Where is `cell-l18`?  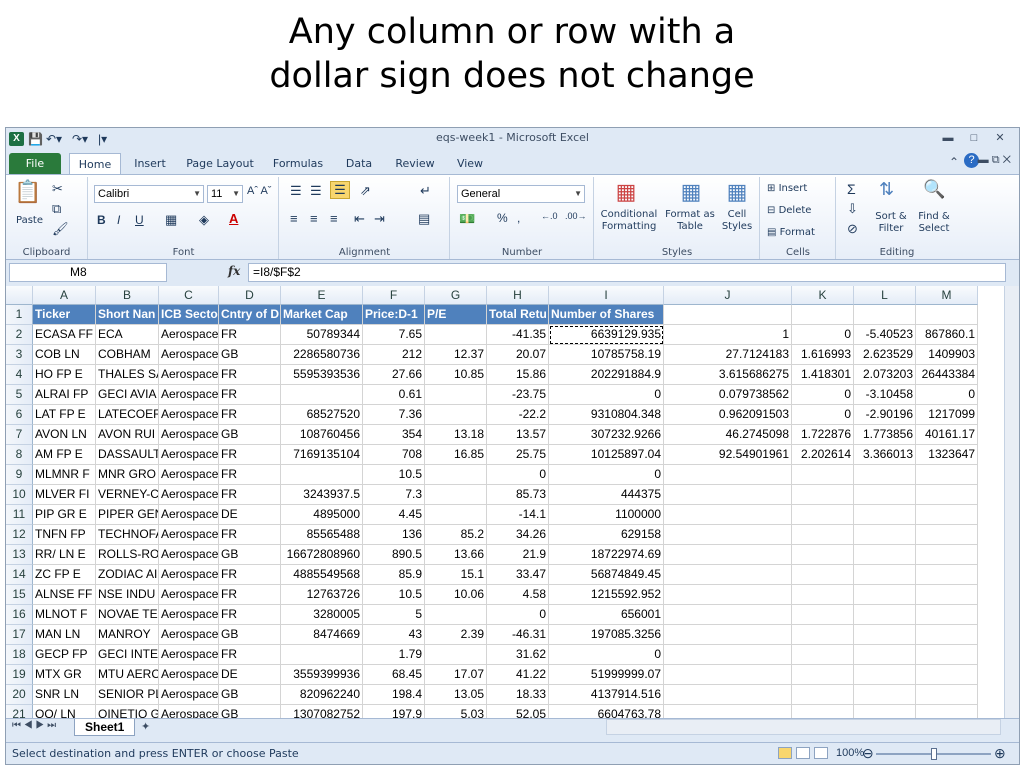 cell-l18 is located at coordinates (885, 655).